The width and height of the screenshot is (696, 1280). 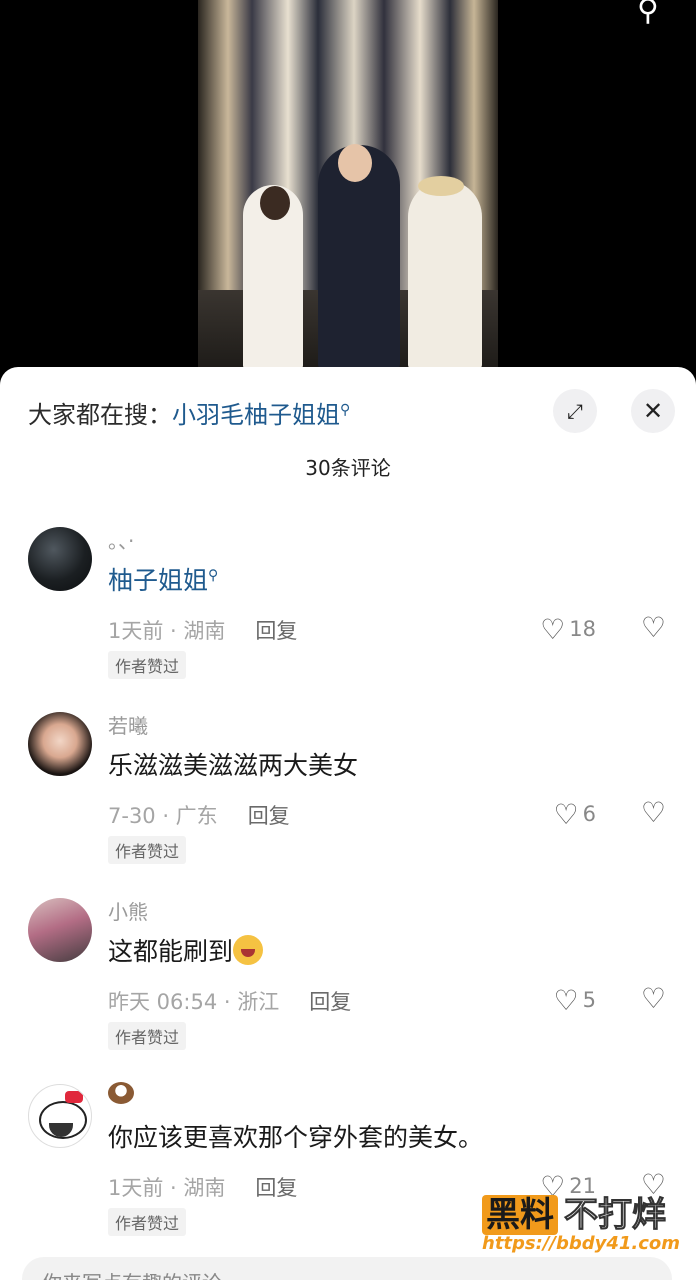 I want to click on comment-meta: 昨天 06:54 · 浙江 回复, so click(x=229, y=1001).